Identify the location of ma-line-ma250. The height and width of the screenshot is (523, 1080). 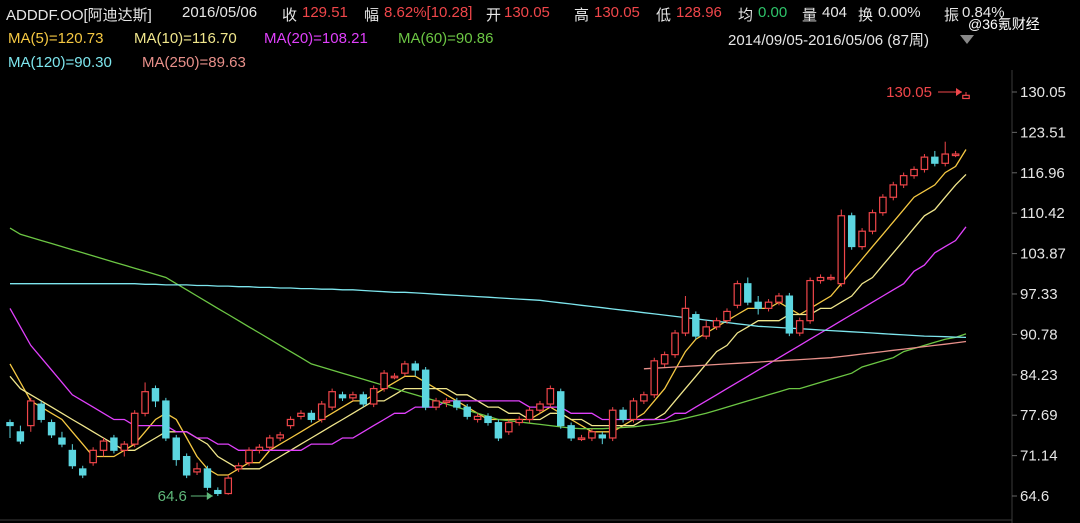
(805, 355).